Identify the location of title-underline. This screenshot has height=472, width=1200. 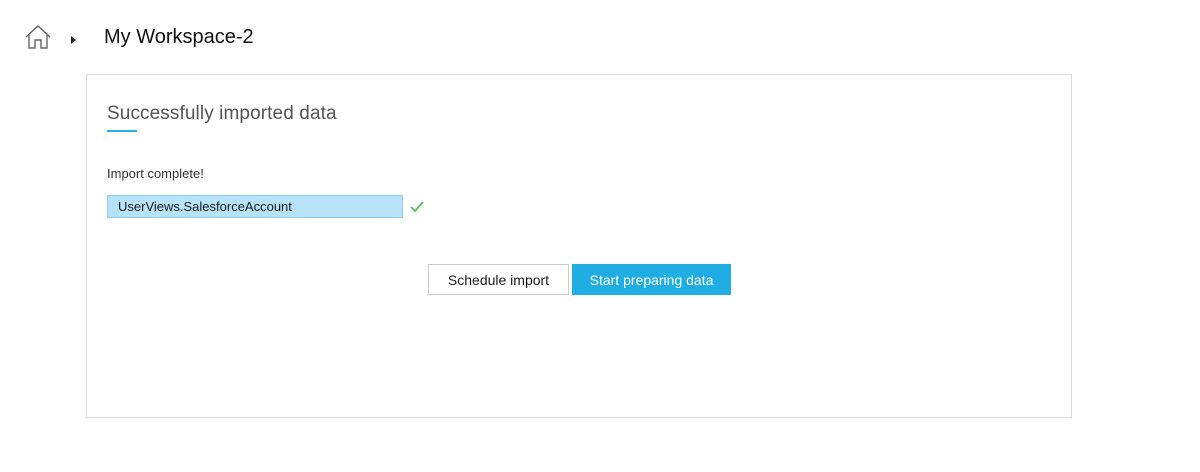
(122, 131).